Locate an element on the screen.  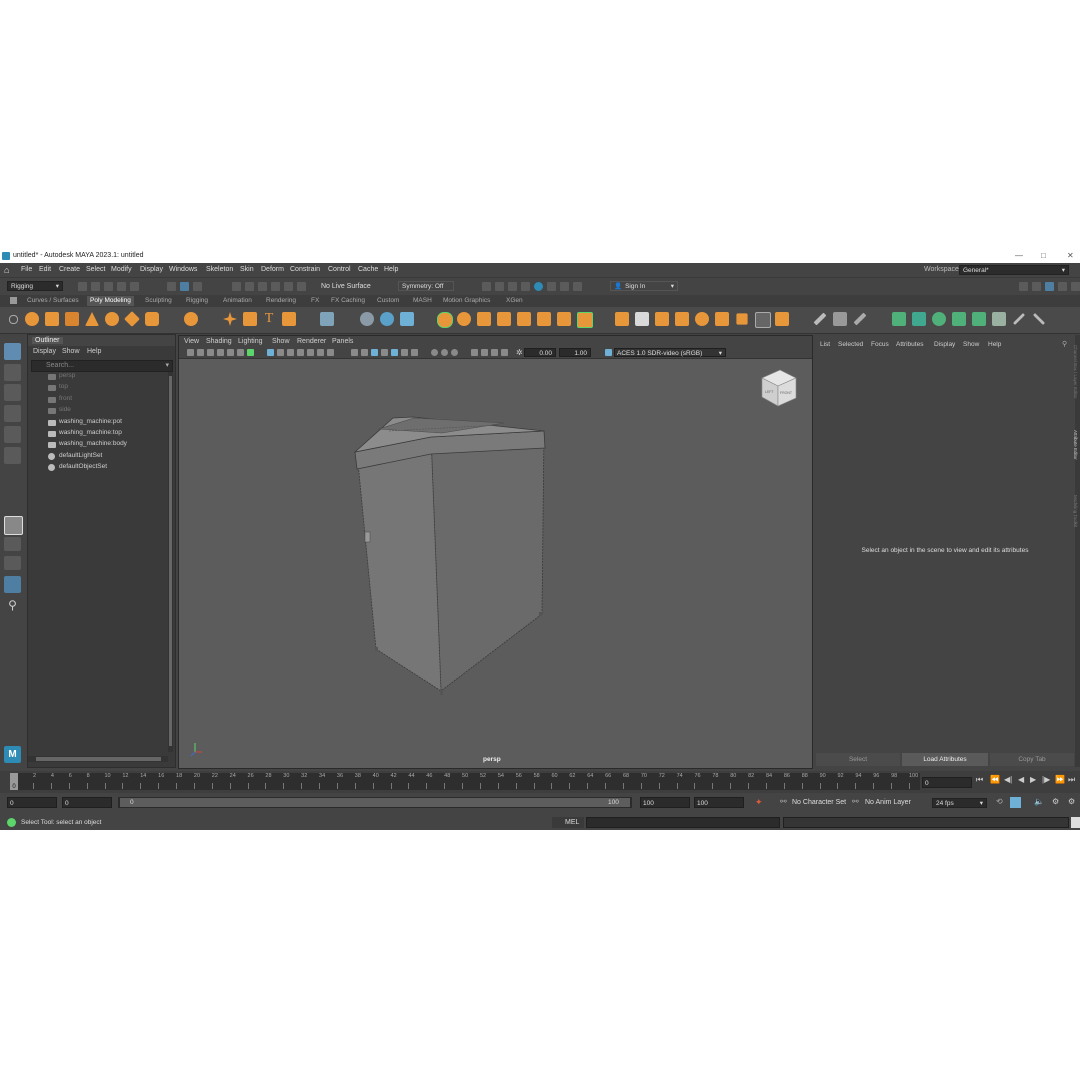
viewport-menu-show: Show is located at coordinates (281, 341).